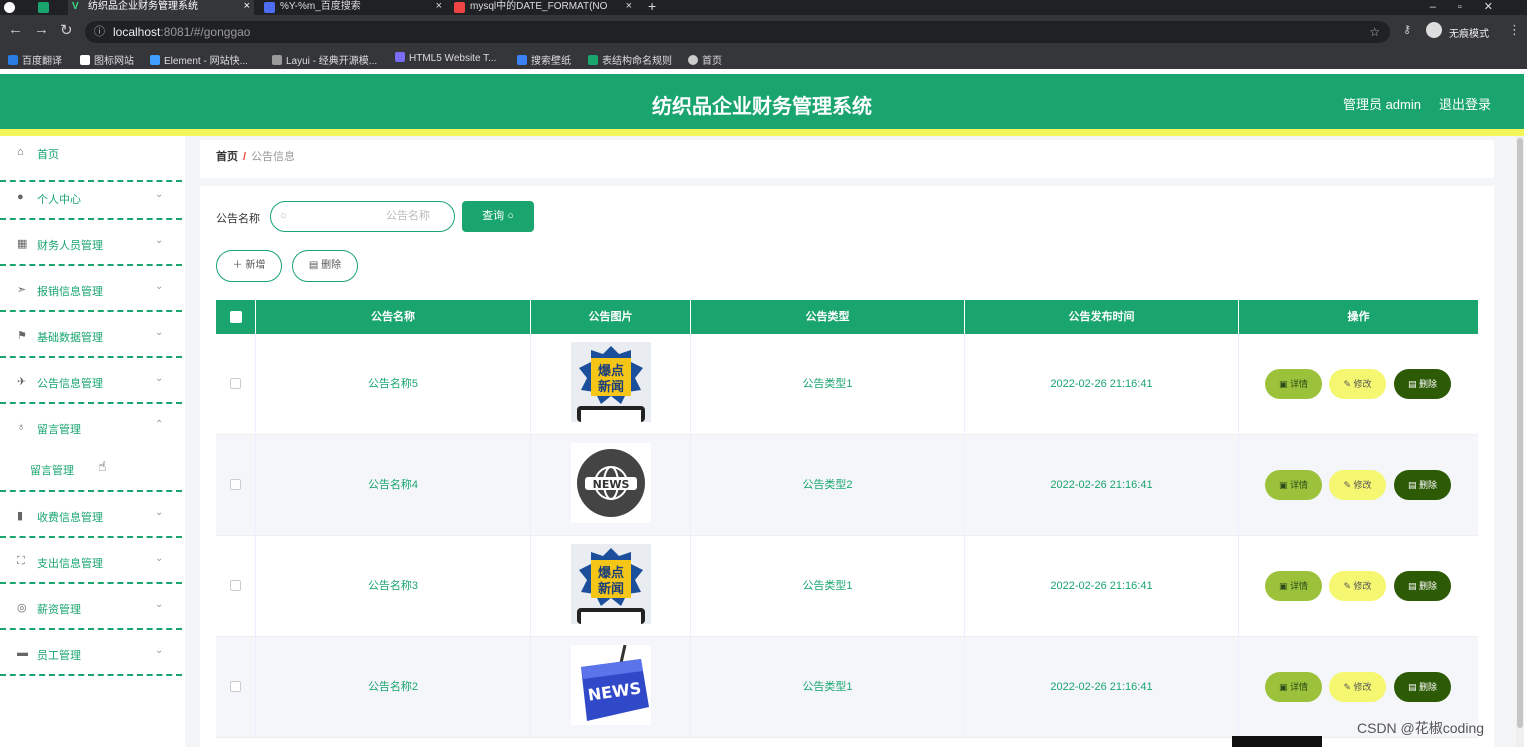  Describe the element at coordinates (66, 30) in the screenshot. I see `reload-icon: ↻` at that location.